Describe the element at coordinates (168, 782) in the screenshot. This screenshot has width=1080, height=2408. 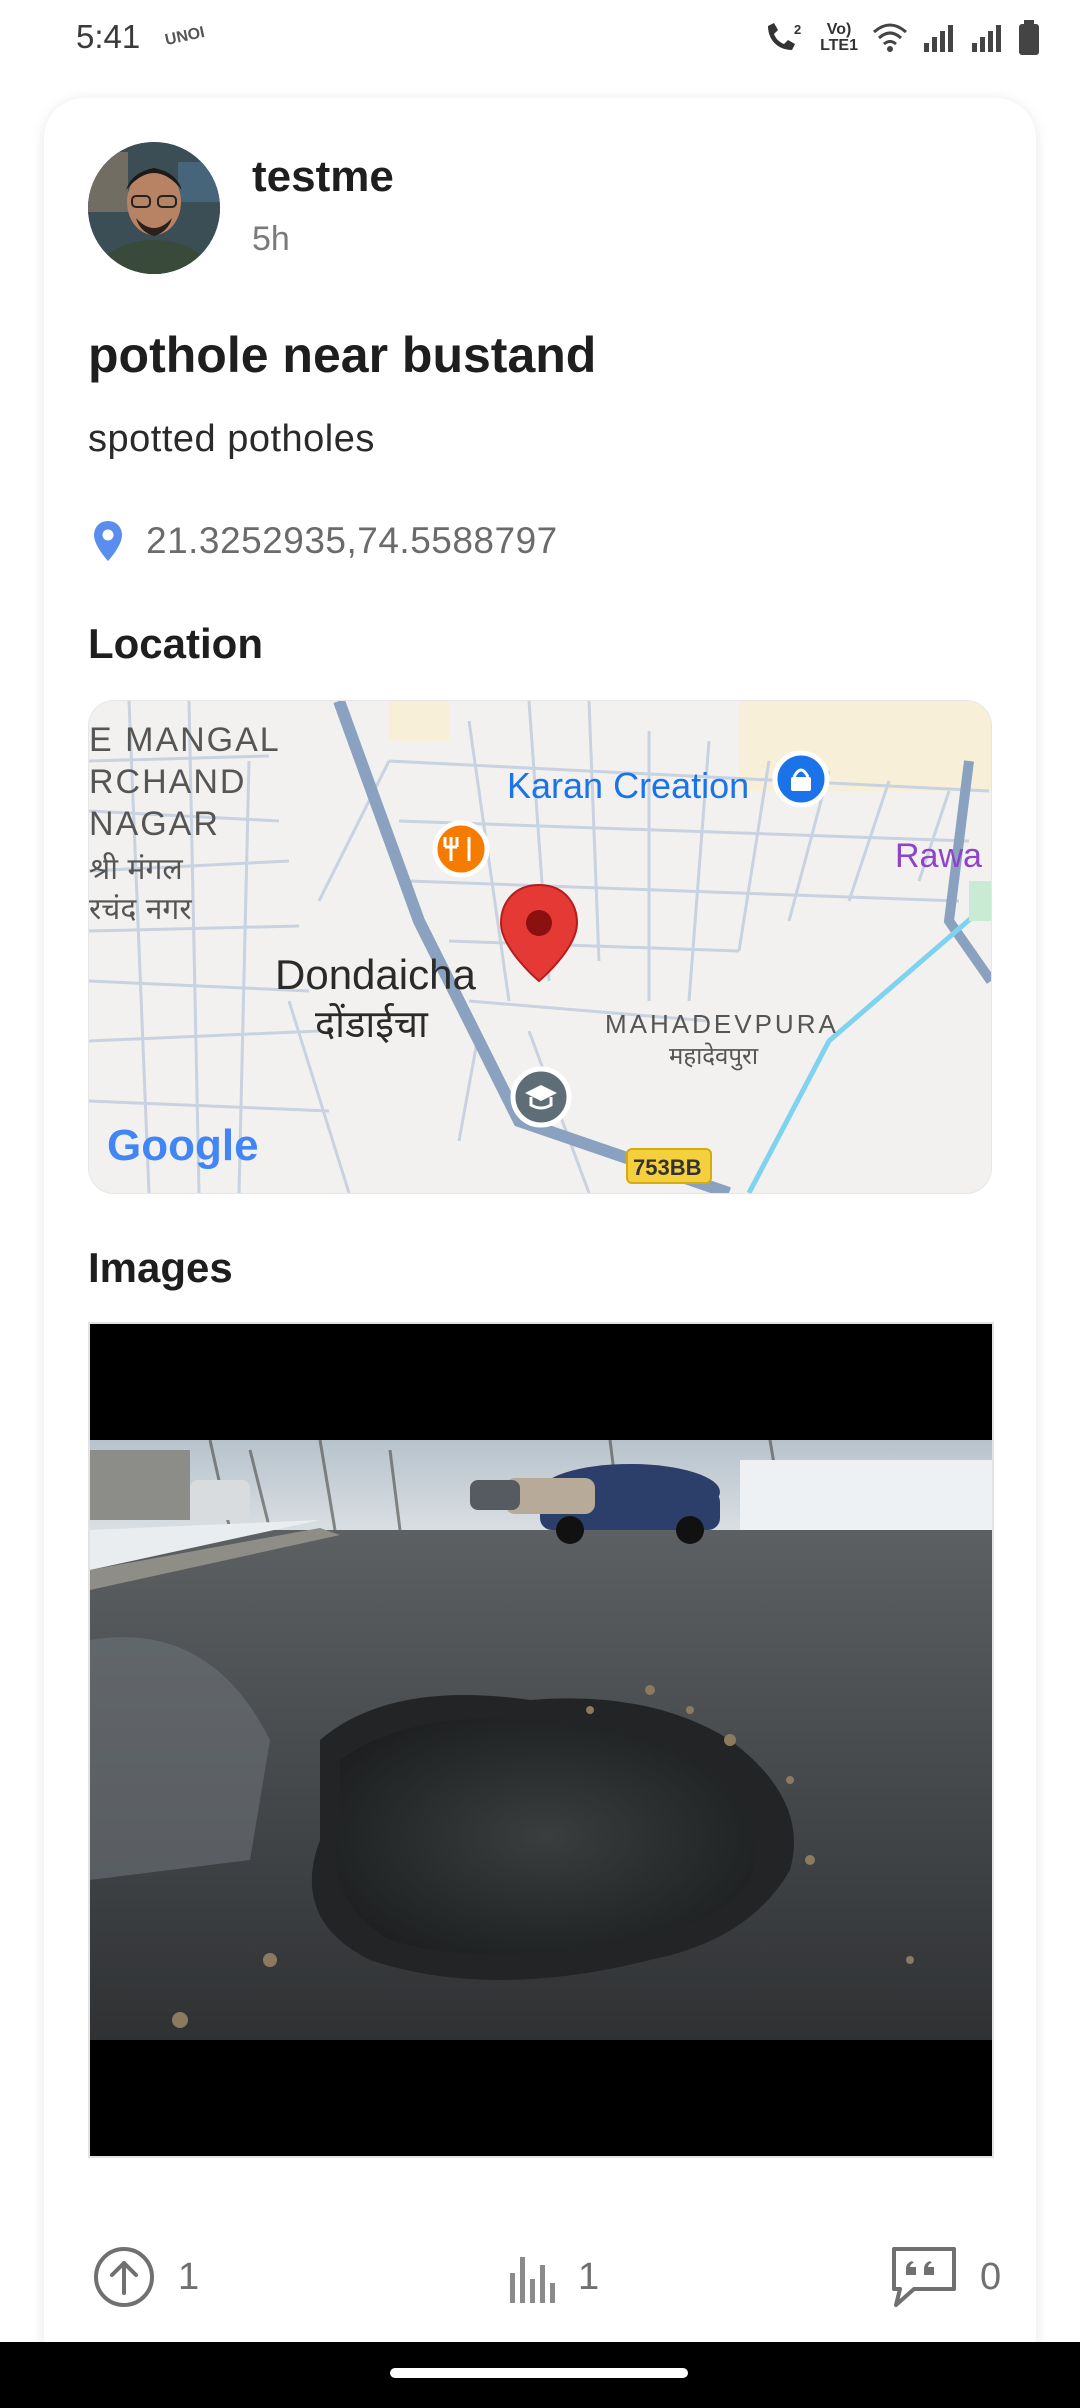
I see `map-label-mangal-2: RCHAND` at that location.